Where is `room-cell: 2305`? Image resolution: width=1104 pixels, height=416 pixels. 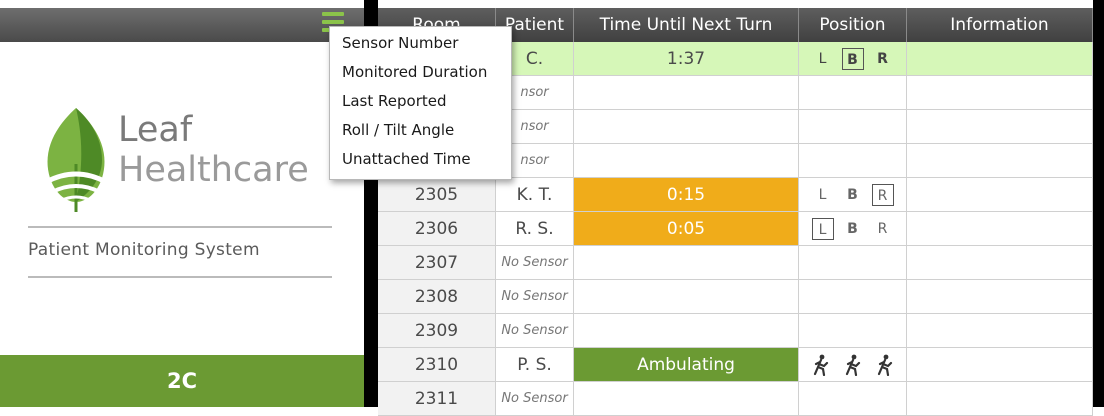 room-cell: 2305 is located at coordinates (437, 195).